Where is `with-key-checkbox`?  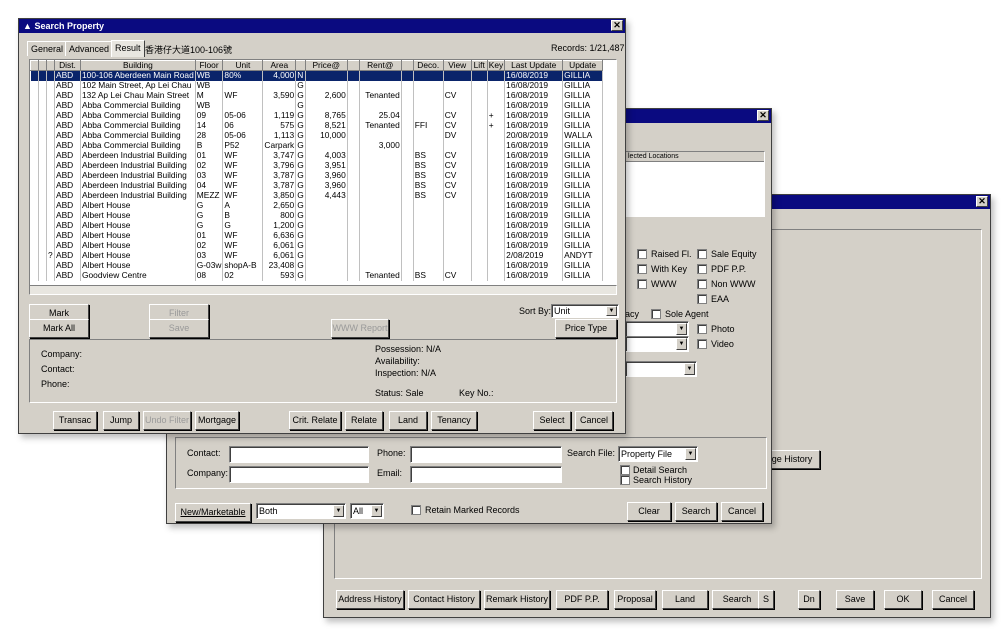 with-key-checkbox is located at coordinates (642, 269).